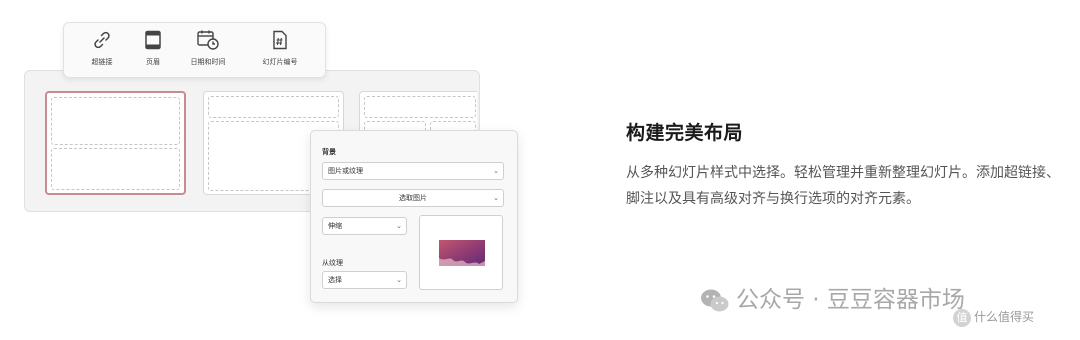 The height and width of the screenshot is (340, 1080). I want to click on smzdm-watermark: 值什么值得买, so click(993, 317).